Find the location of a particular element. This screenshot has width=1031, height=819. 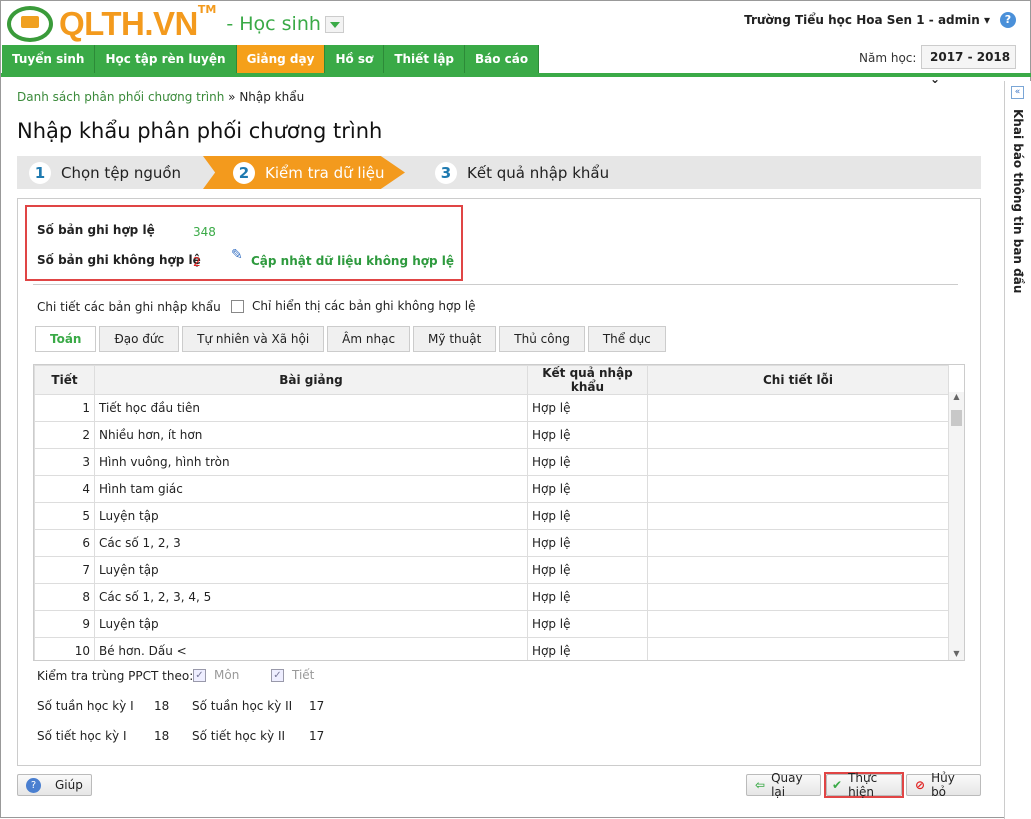

invalid-count: 2 is located at coordinates (197, 262).